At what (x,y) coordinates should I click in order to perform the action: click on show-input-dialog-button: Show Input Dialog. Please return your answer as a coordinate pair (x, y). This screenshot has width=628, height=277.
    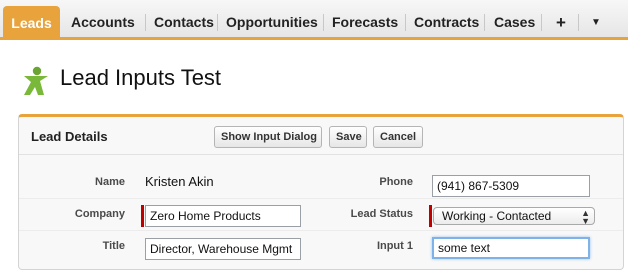
    Looking at the image, I should click on (268, 137).